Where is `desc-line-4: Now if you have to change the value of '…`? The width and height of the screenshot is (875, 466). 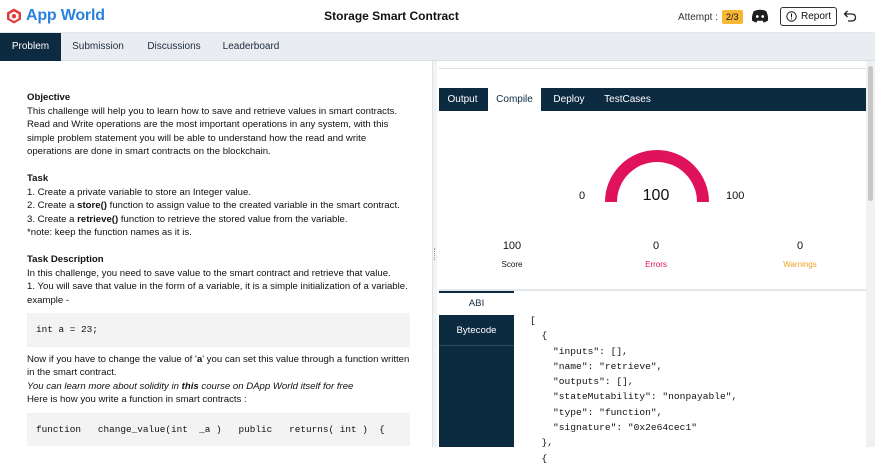
desc-line-4: Now if you have to change the value of '… is located at coordinates (218, 366).